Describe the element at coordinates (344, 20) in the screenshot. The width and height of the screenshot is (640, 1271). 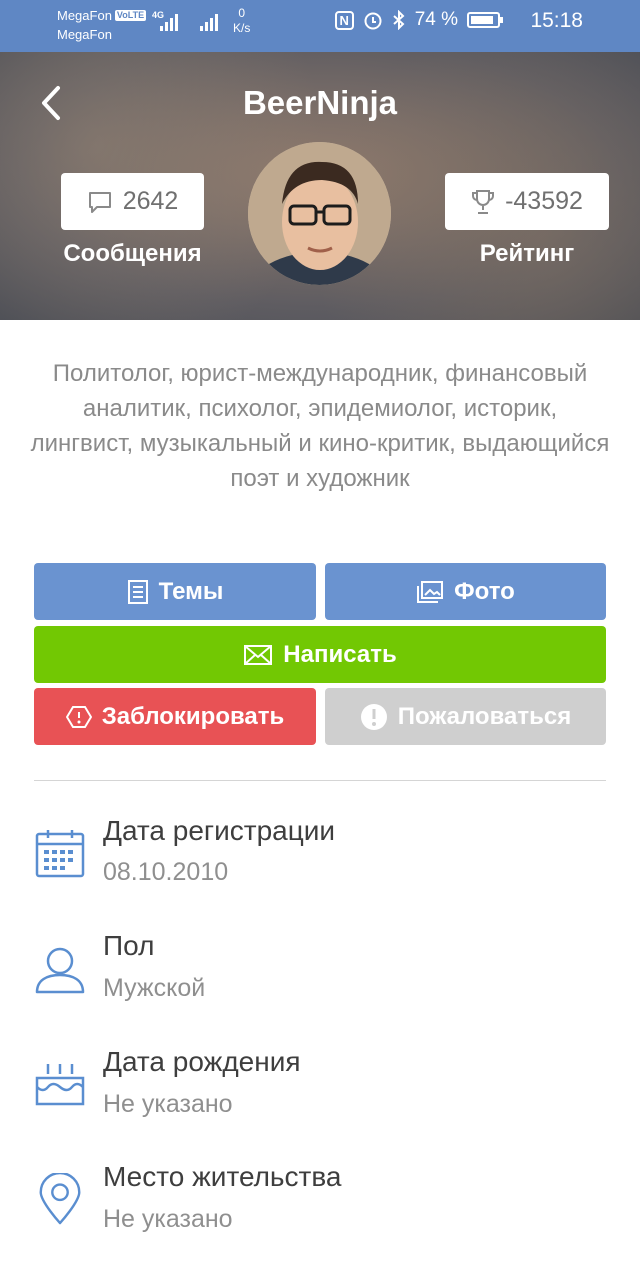
I see `nfc-icon: N` at that location.